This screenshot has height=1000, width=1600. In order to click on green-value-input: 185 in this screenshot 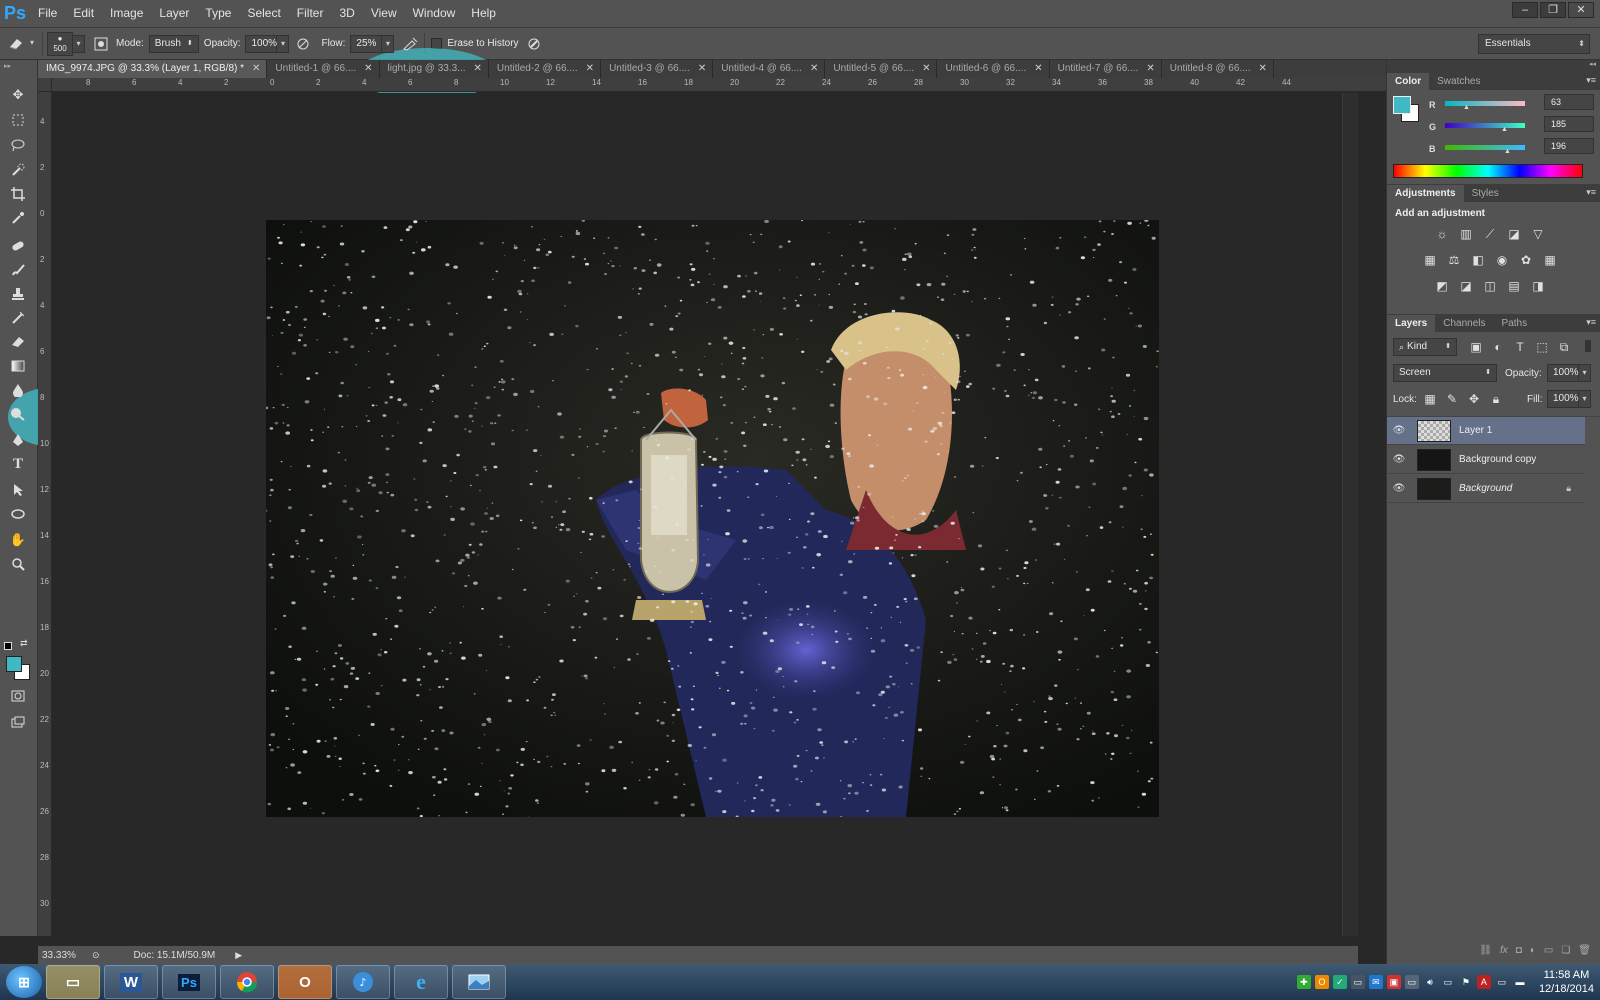, I will do `click(1569, 124)`.